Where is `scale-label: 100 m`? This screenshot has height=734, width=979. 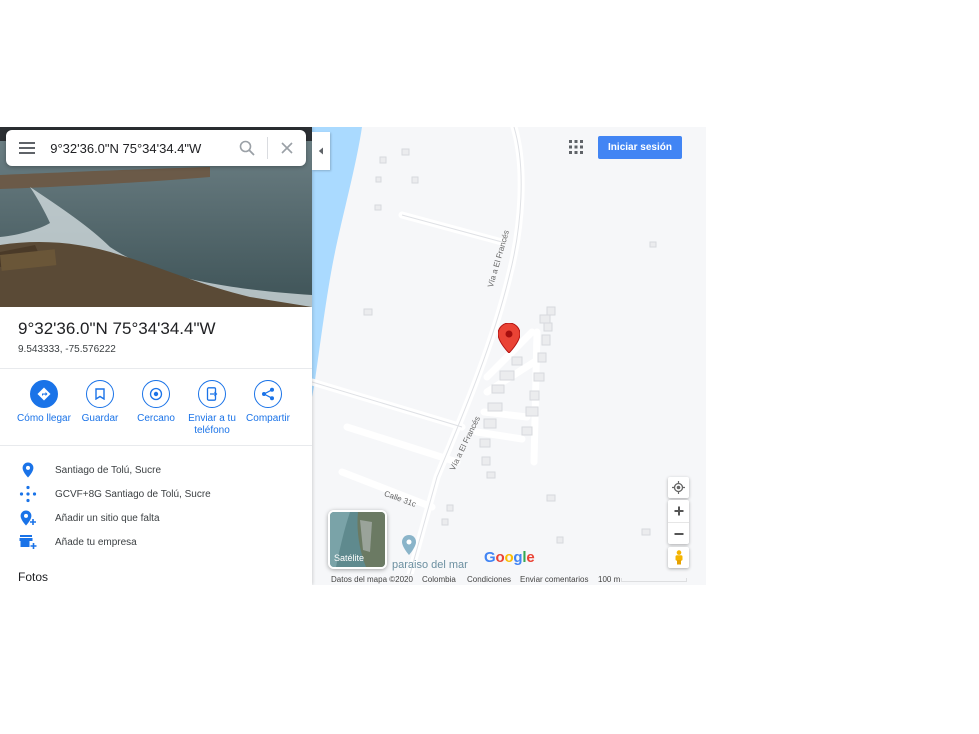 scale-label: 100 m is located at coordinates (609, 579).